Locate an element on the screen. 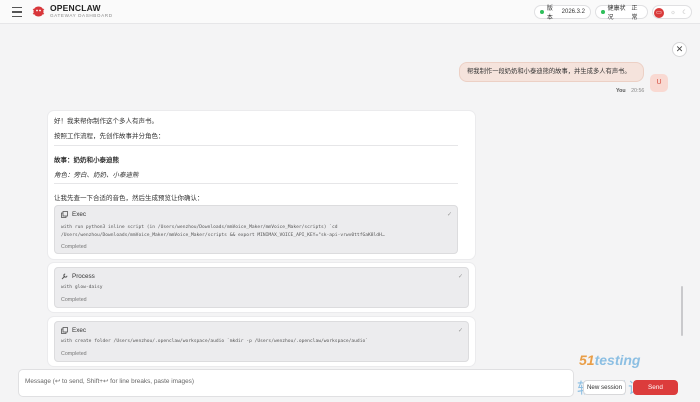  user-avatar: U is located at coordinates (659, 83).